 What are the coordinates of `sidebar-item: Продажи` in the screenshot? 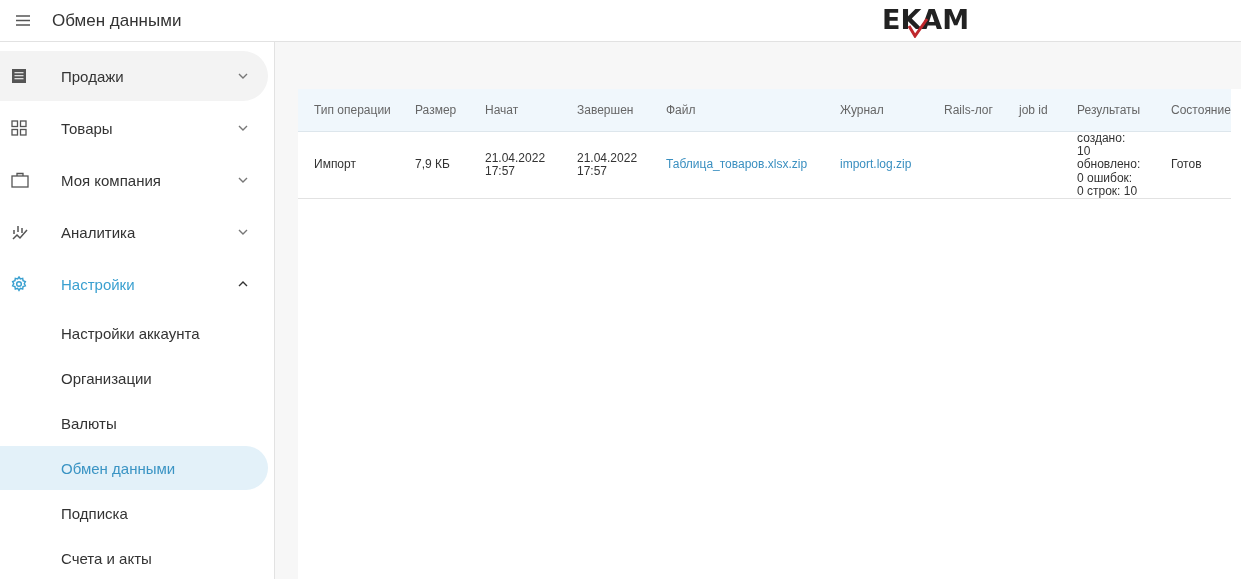 It's located at (134, 76).